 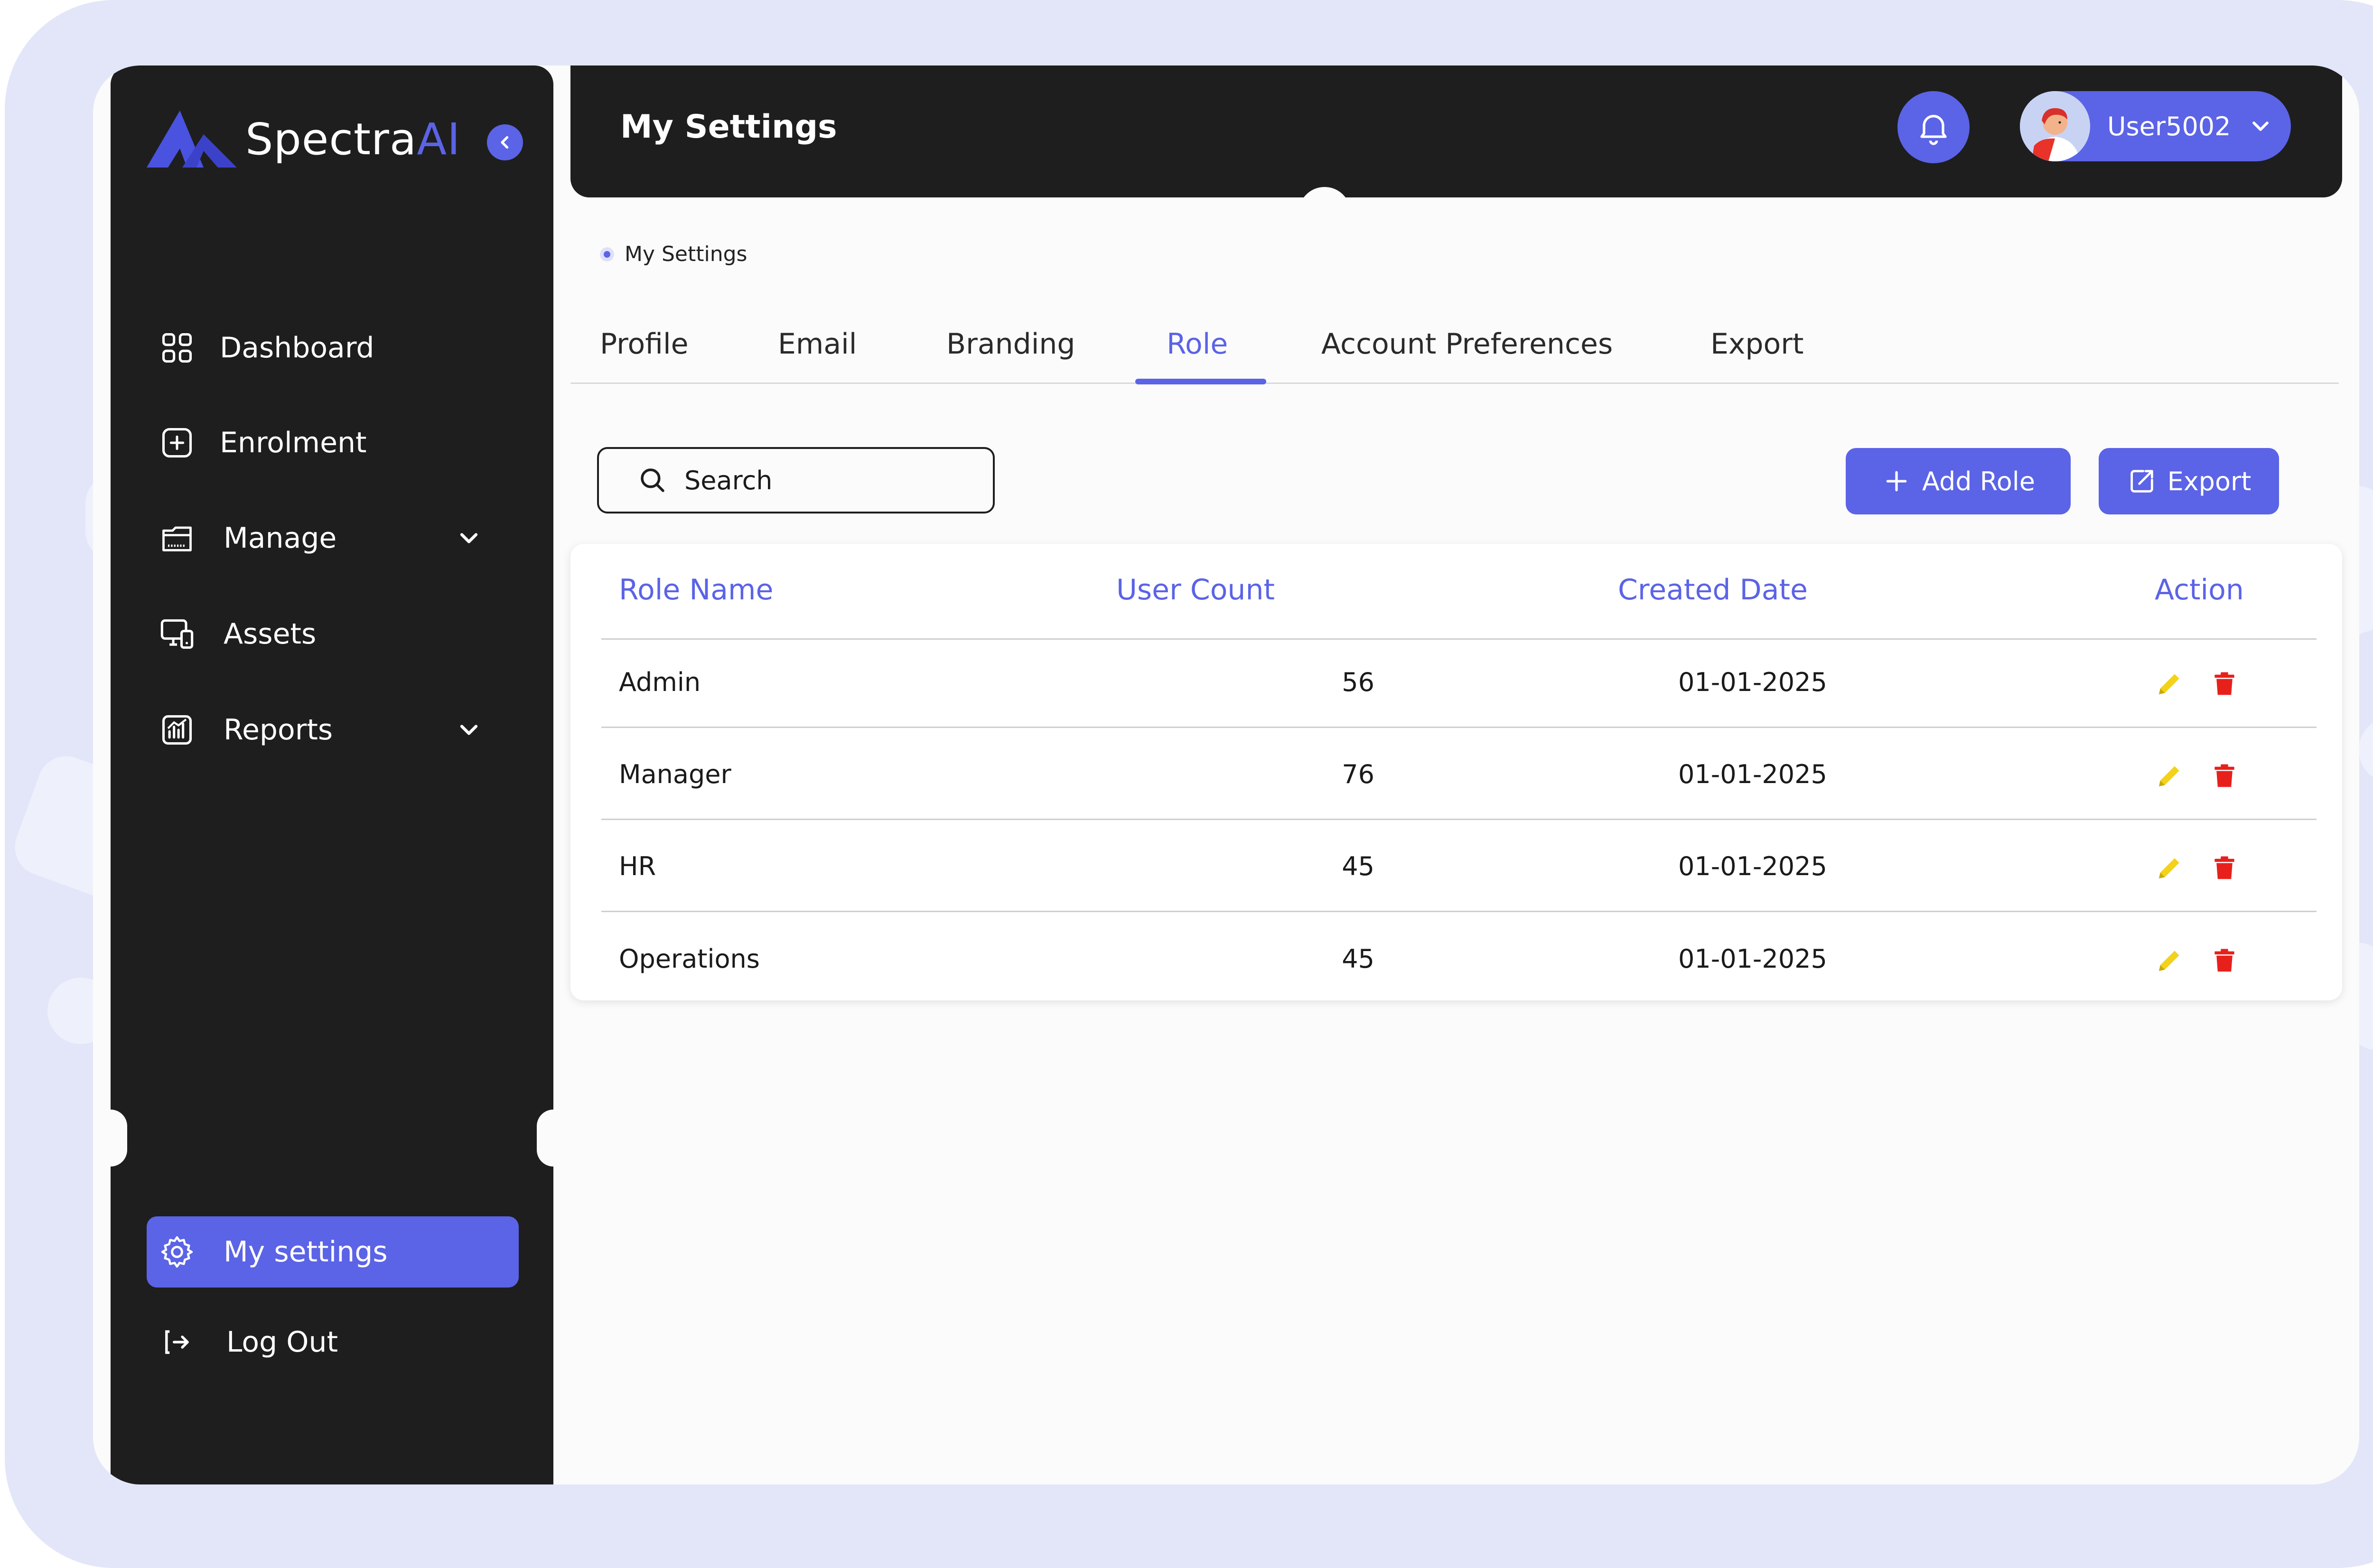 What do you see at coordinates (177, 1252) in the screenshot?
I see `gear-icon` at bounding box center [177, 1252].